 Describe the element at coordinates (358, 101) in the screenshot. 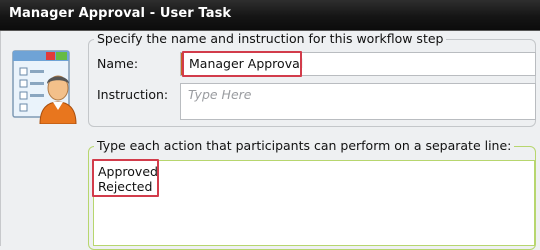

I see `instruction-field: Type Here` at that location.